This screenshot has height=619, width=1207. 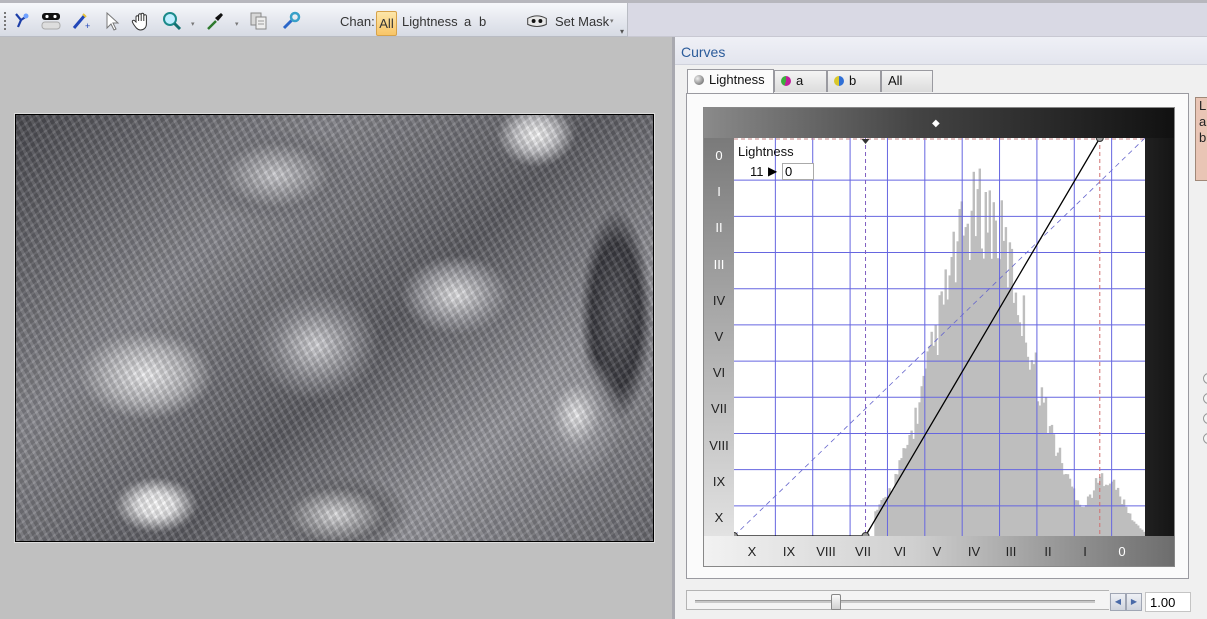 What do you see at coordinates (737, 79) in the screenshot?
I see `tab-lightness-label: Lightness` at bounding box center [737, 79].